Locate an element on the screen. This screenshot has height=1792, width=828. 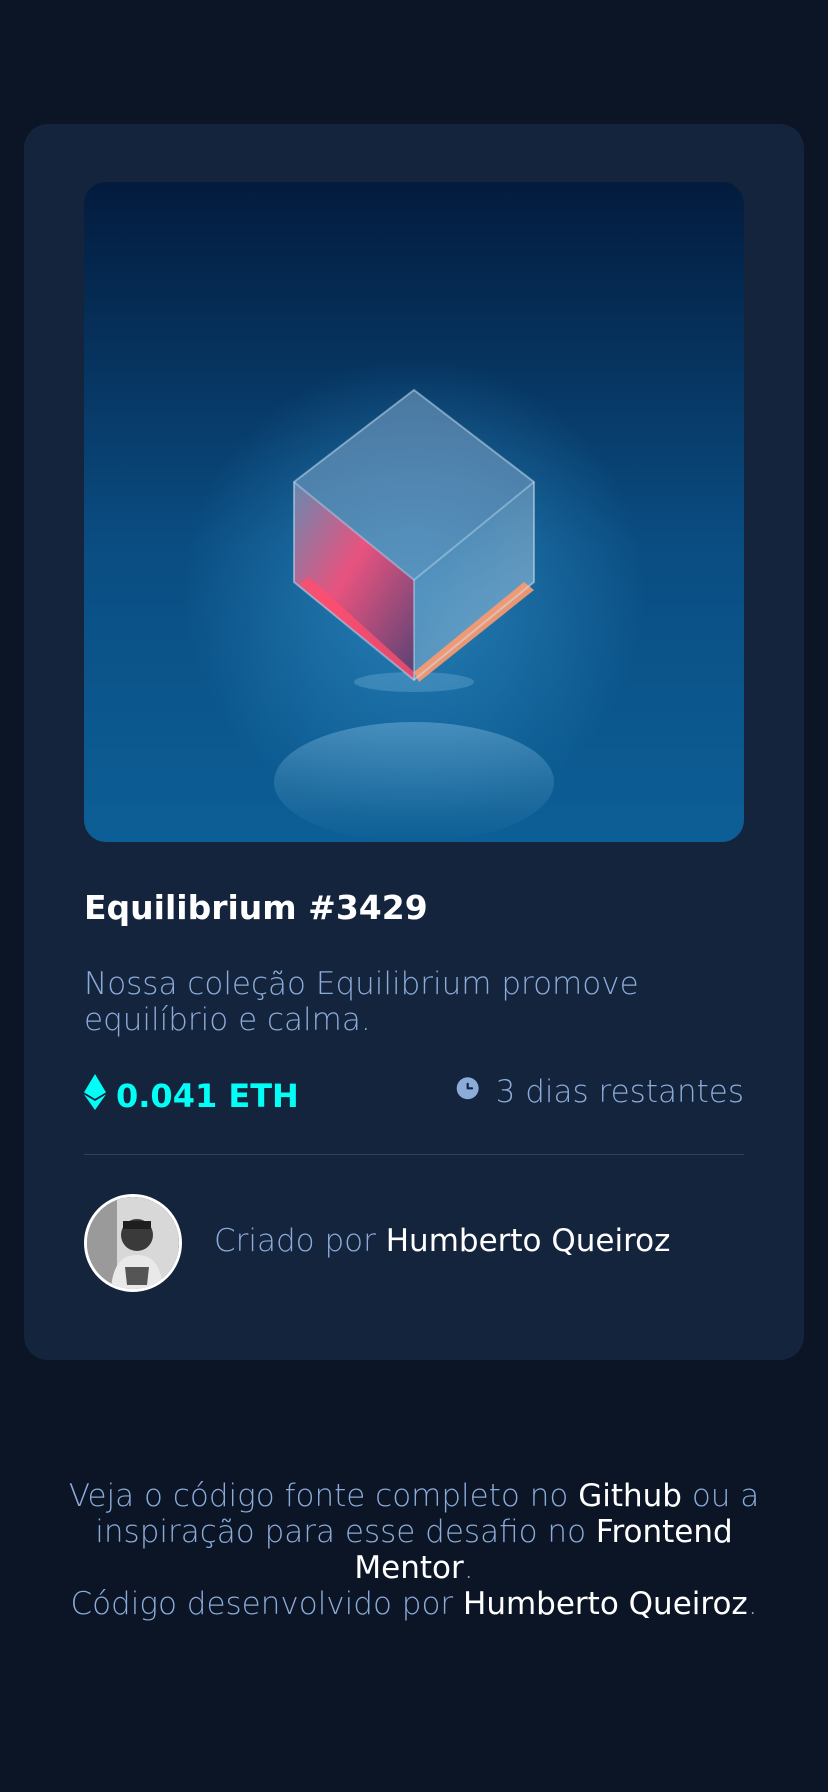
time-left-info: 3 dias restantes is located at coordinates (599, 1092).